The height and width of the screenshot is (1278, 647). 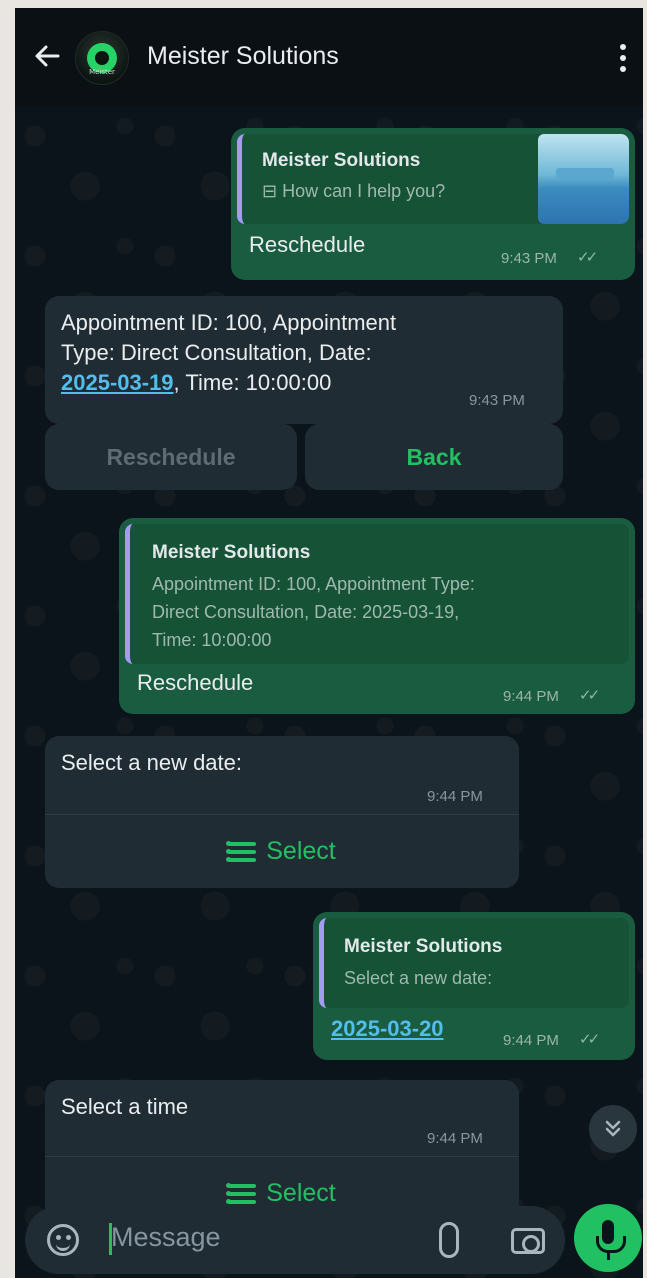 What do you see at coordinates (528, 1241) in the screenshot?
I see `camera-icon` at bounding box center [528, 1241].